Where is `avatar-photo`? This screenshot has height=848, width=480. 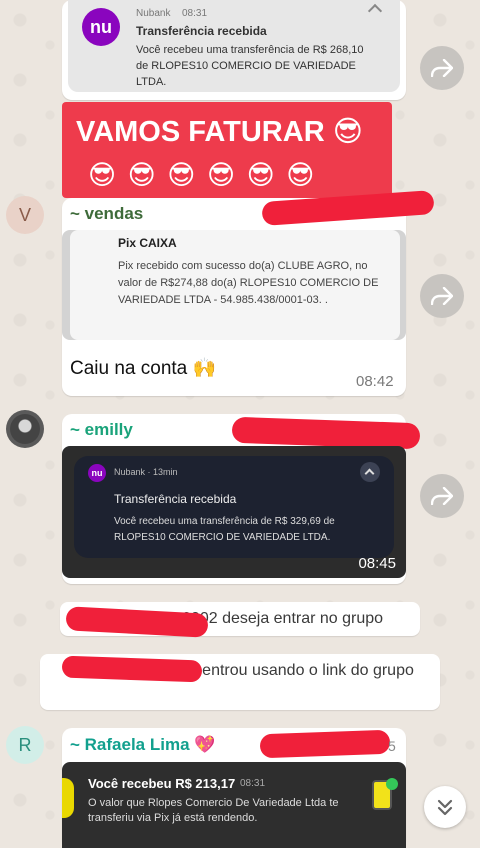
avatar-photo is located at coordinates (25, 429).